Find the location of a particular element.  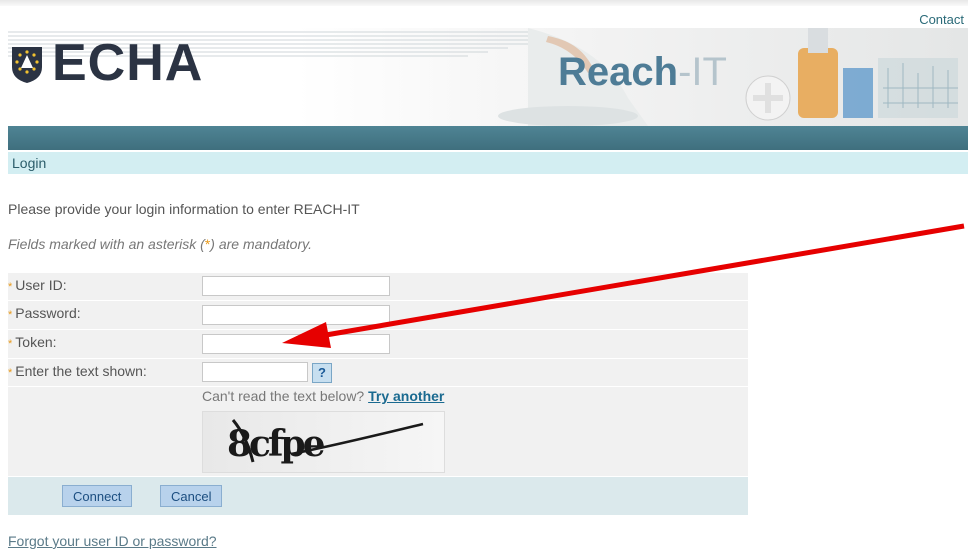

echa-emblem-icon is located at coordinates (27, 65).